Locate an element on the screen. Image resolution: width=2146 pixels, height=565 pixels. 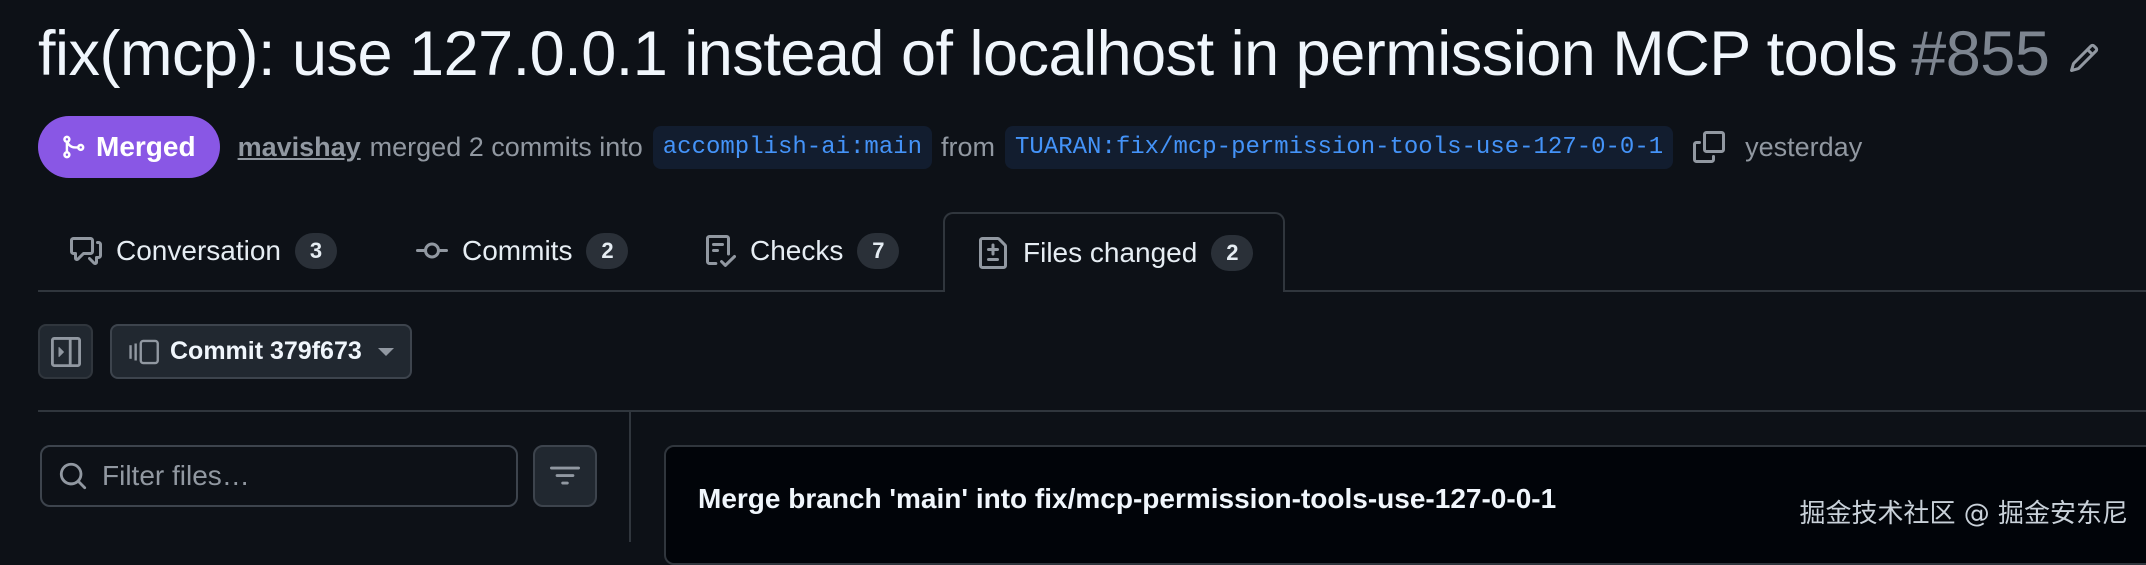
filter-options-button is located at coordinates (565, 476).